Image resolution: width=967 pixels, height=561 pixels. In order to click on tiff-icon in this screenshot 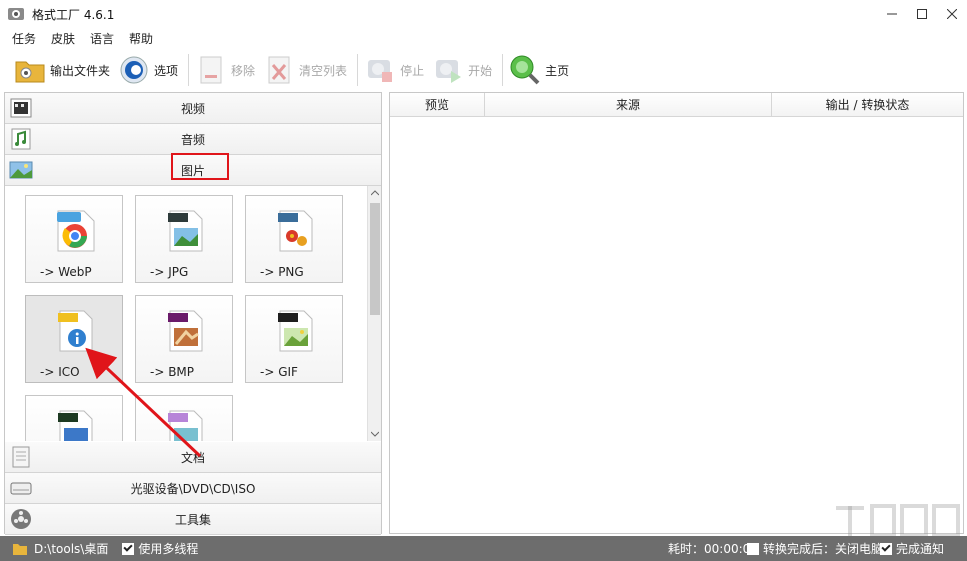, I will do `click(75, 425)`.